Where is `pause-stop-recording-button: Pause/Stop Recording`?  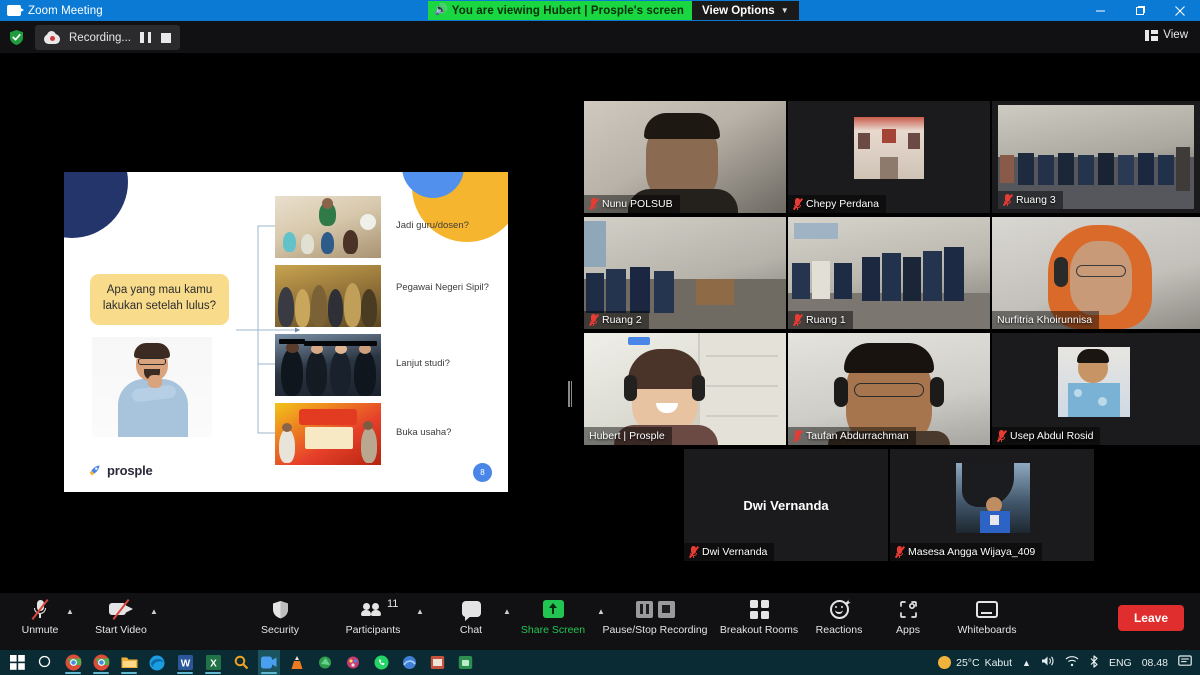 pause-stop-recording-button: Pause/Stop Recording is located at coordinates (655, 622).